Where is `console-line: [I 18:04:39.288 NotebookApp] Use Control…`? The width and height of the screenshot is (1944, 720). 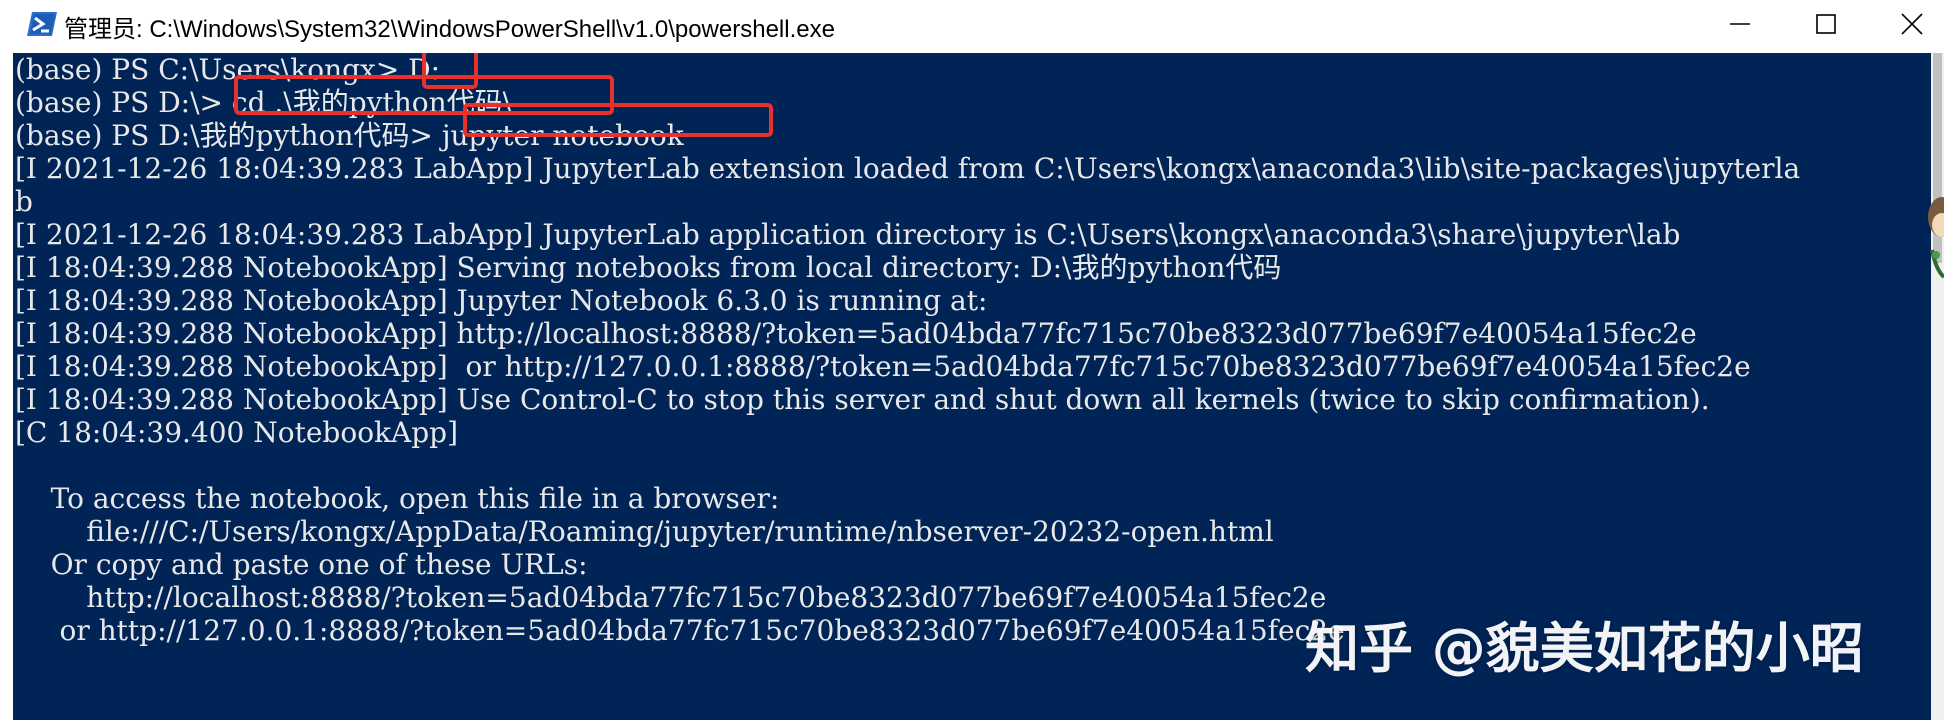
console-line: [I 18:04:39.288 NotebookApp] Use Control… is located at coordinates (862, 399).